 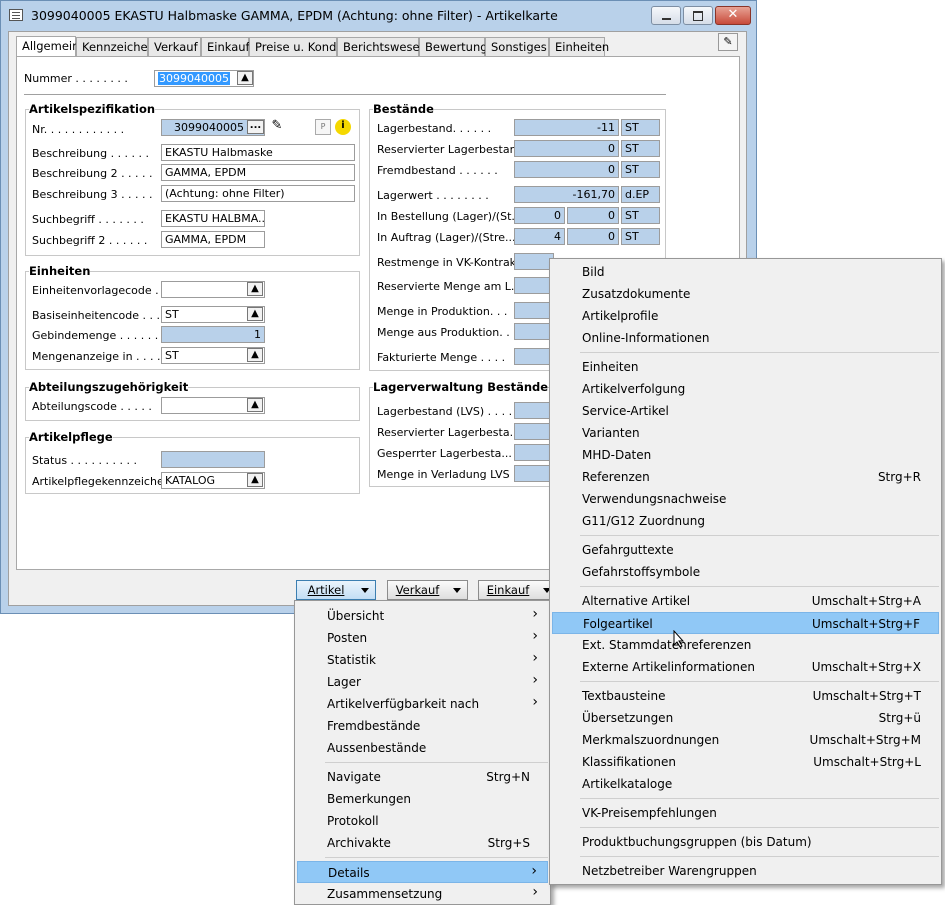 I want to click on gebindemenge-field: 1, so click(x=213, y=334).